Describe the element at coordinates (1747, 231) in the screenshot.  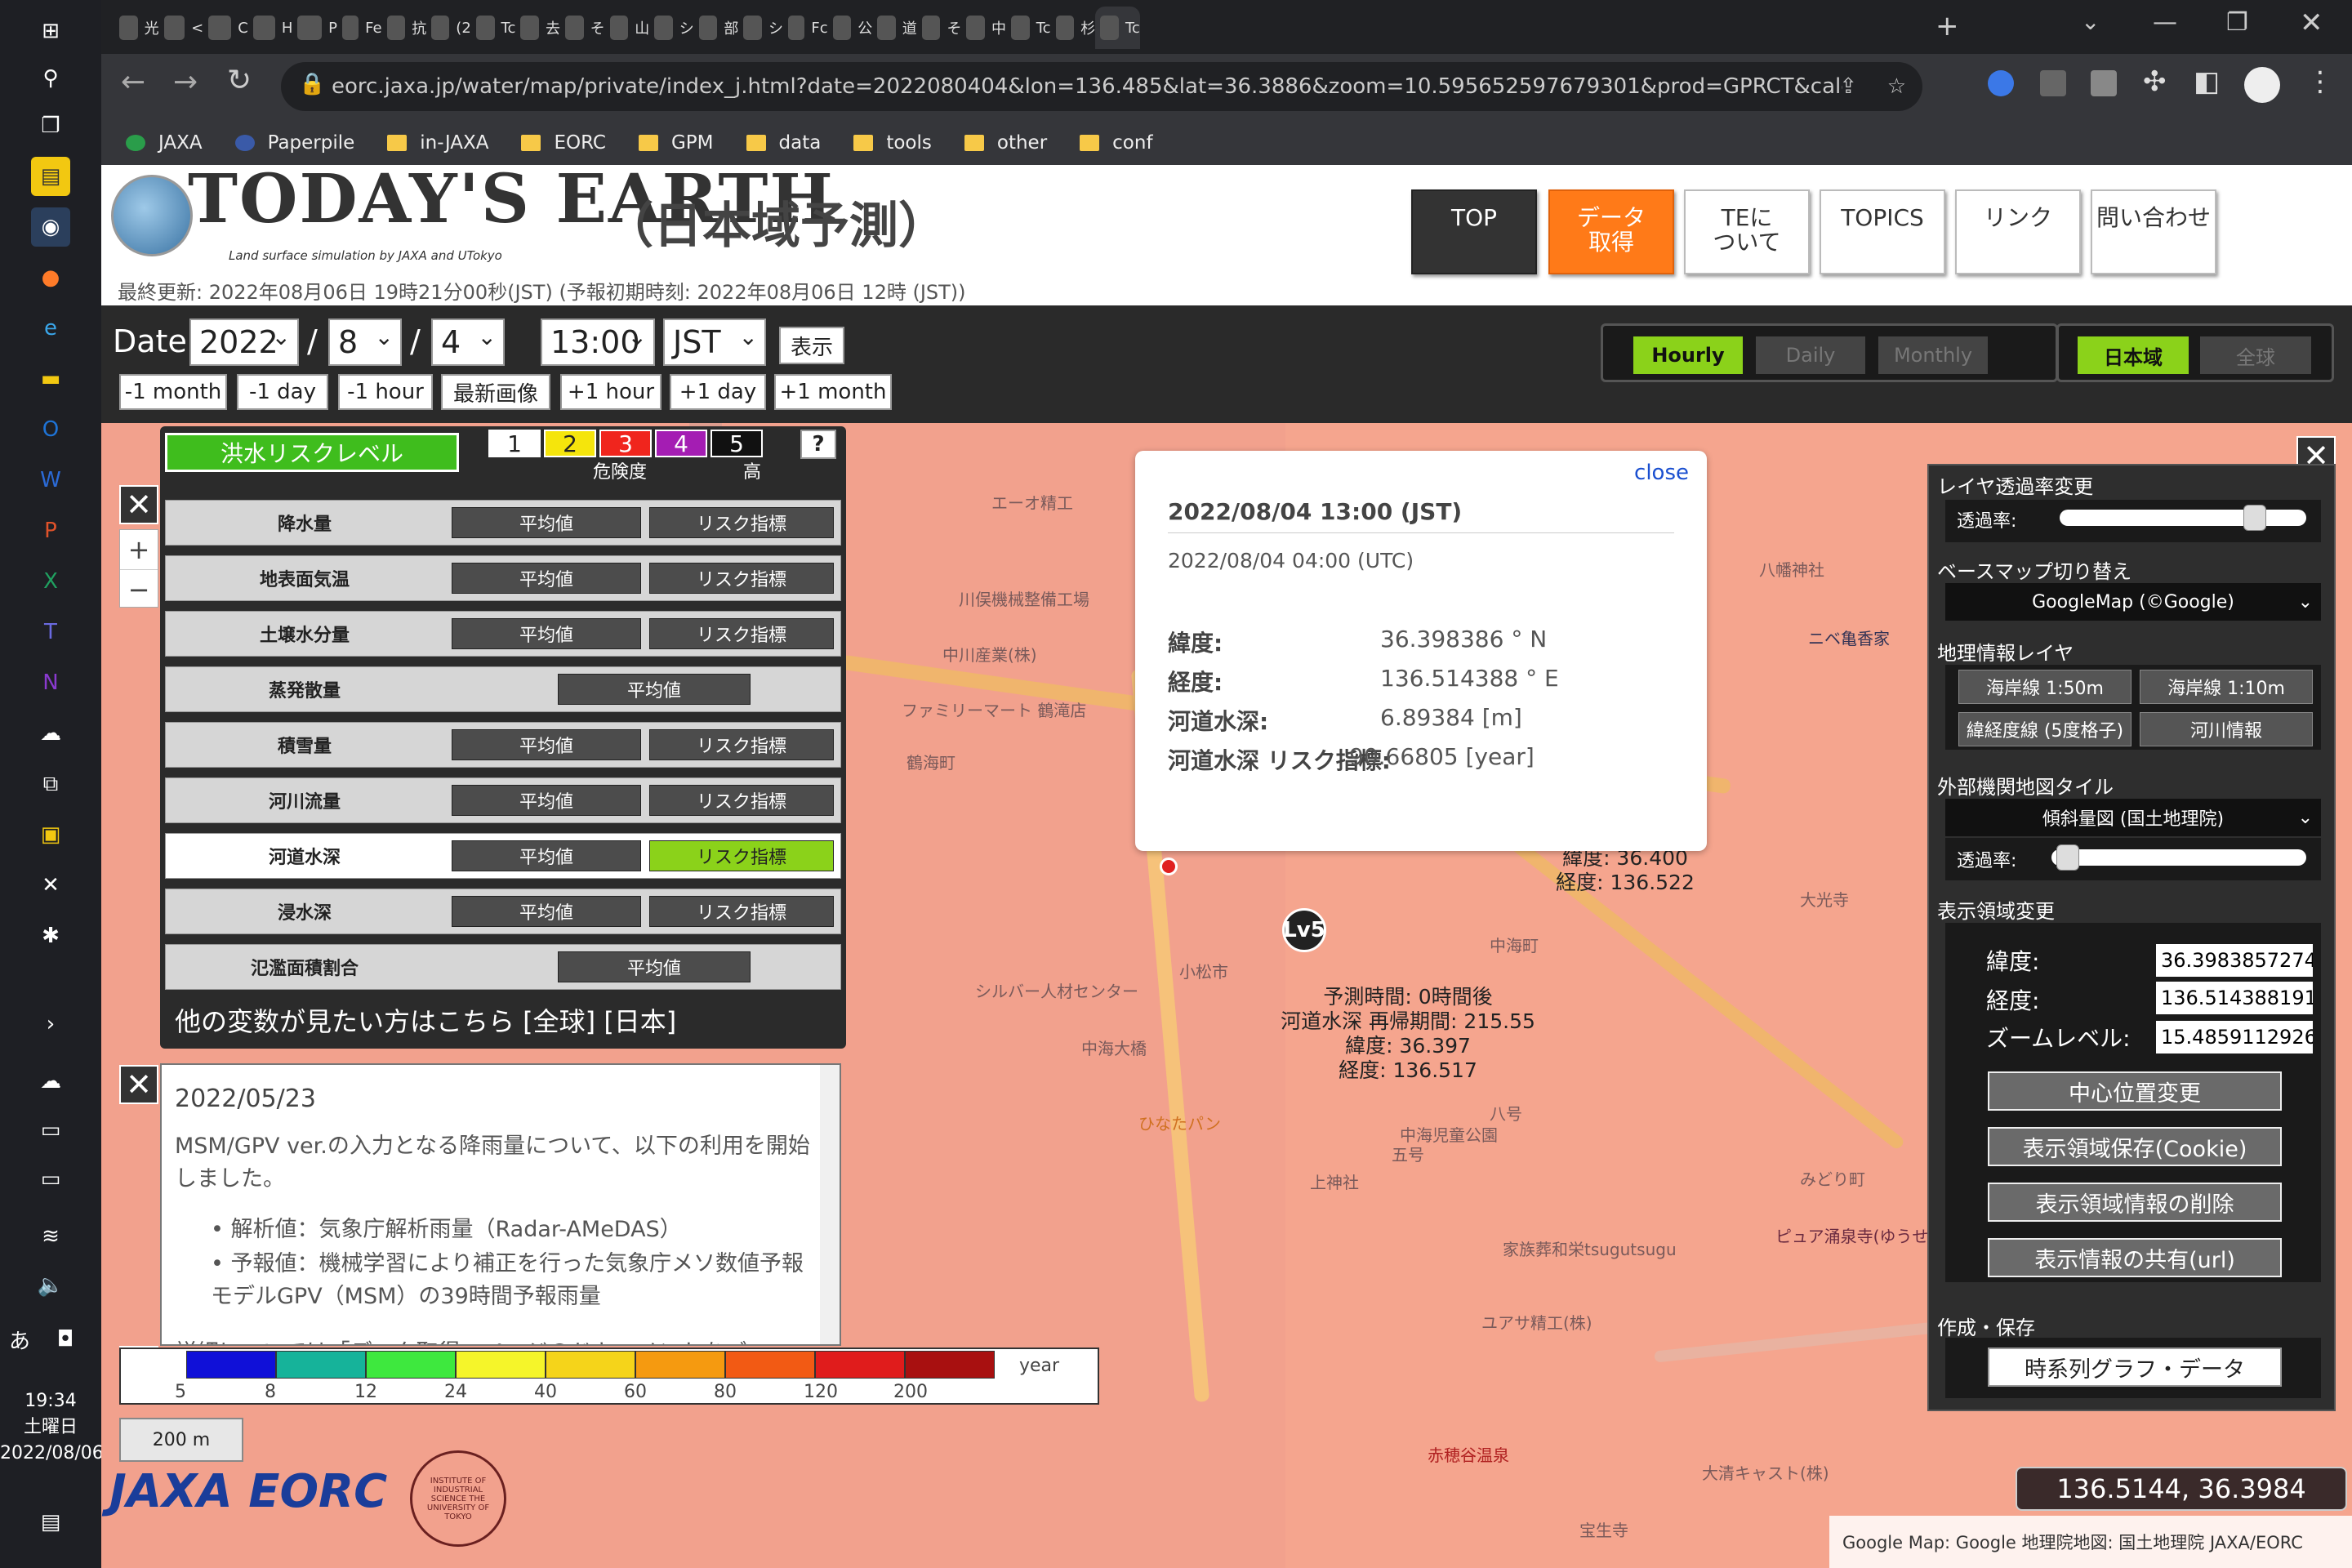
I see `nav-about: TEに ついて` at that location.